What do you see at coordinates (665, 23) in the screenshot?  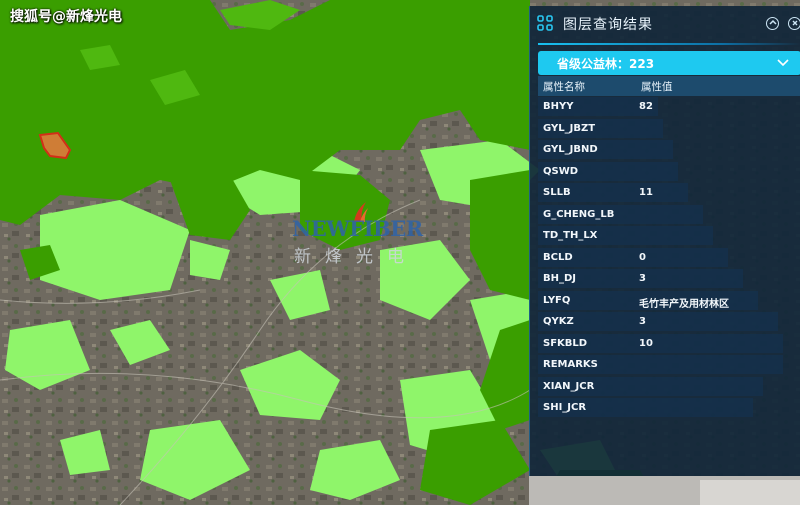 I see `panel-header: 图层查询结果` at bounding box center [665, 23].